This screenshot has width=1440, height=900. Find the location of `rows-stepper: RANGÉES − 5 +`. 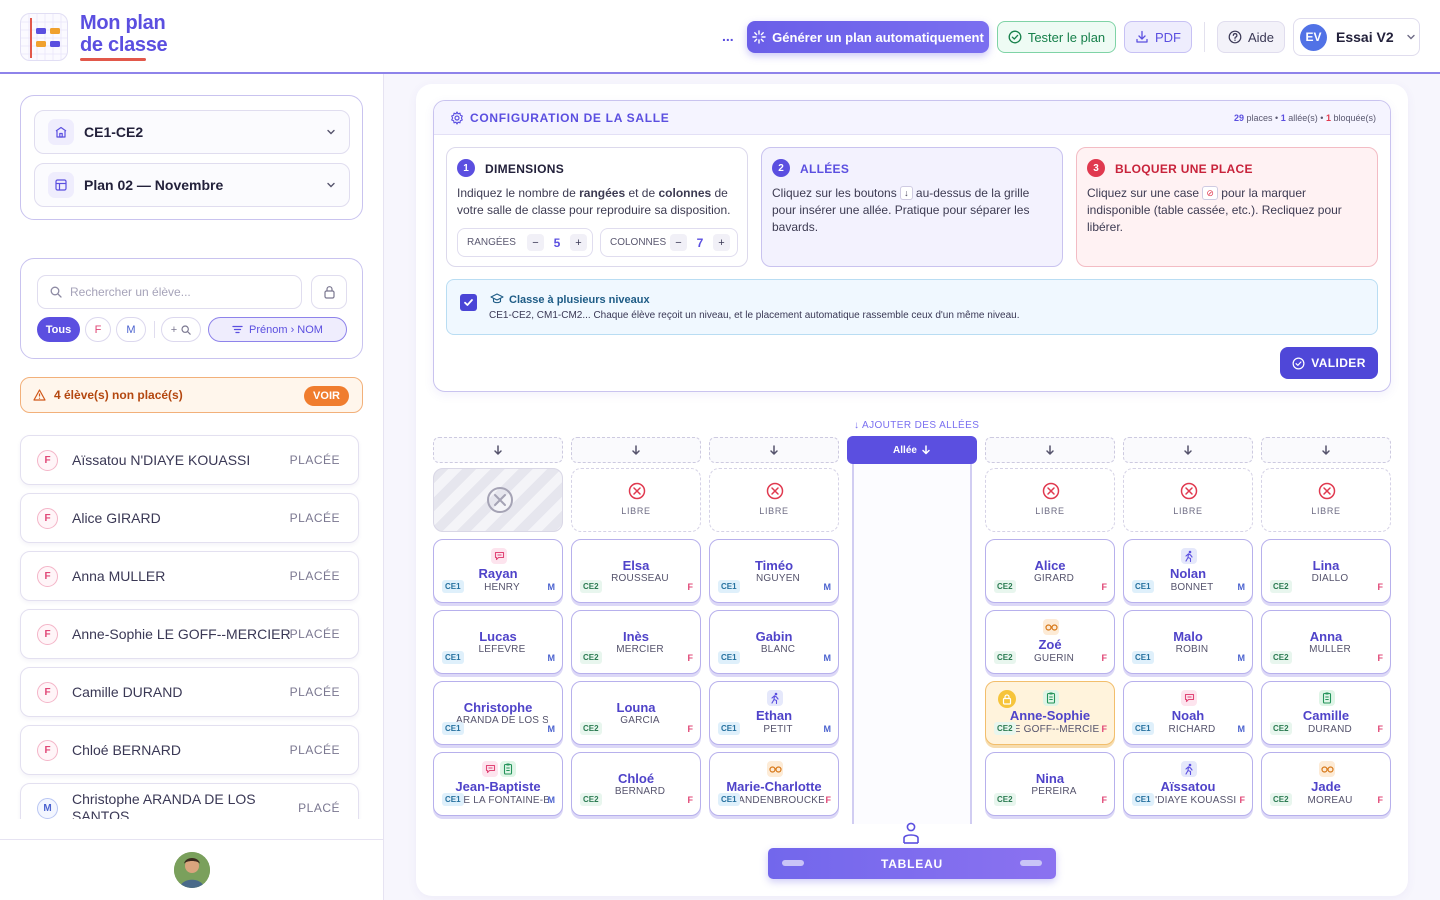

rows-stepper: RANGÉES − 5 + is located at coordinates (525, 242).